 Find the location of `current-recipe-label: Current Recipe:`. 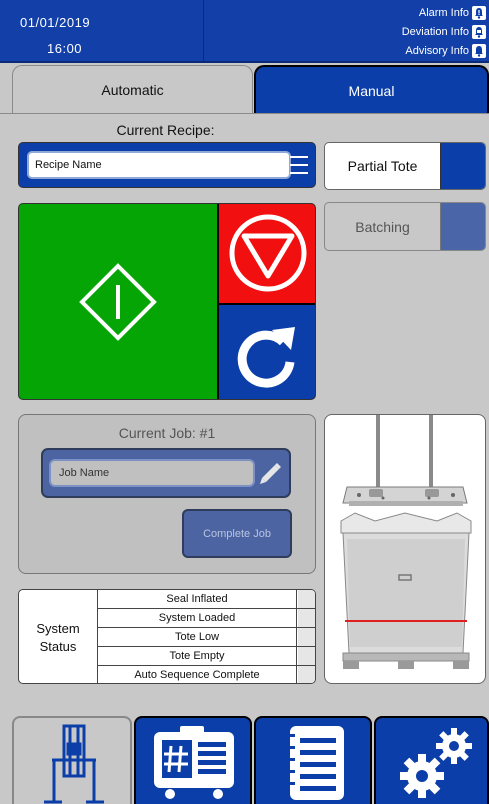

current-recipe-label: Current Recipe: is located at coordinates (165, 130).